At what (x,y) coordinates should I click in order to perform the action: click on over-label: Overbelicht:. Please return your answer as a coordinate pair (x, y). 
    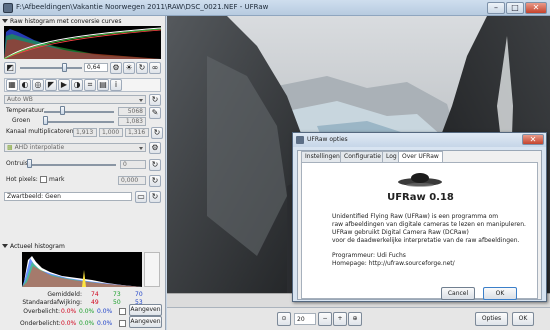
    Looking at the image, I should click on (41, 311).